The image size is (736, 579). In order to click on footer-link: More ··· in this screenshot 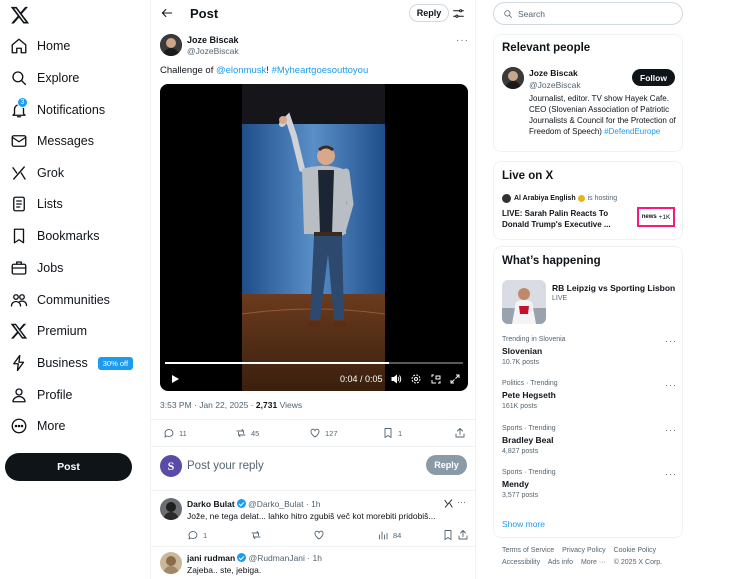, I will do `click(593, 562)`.